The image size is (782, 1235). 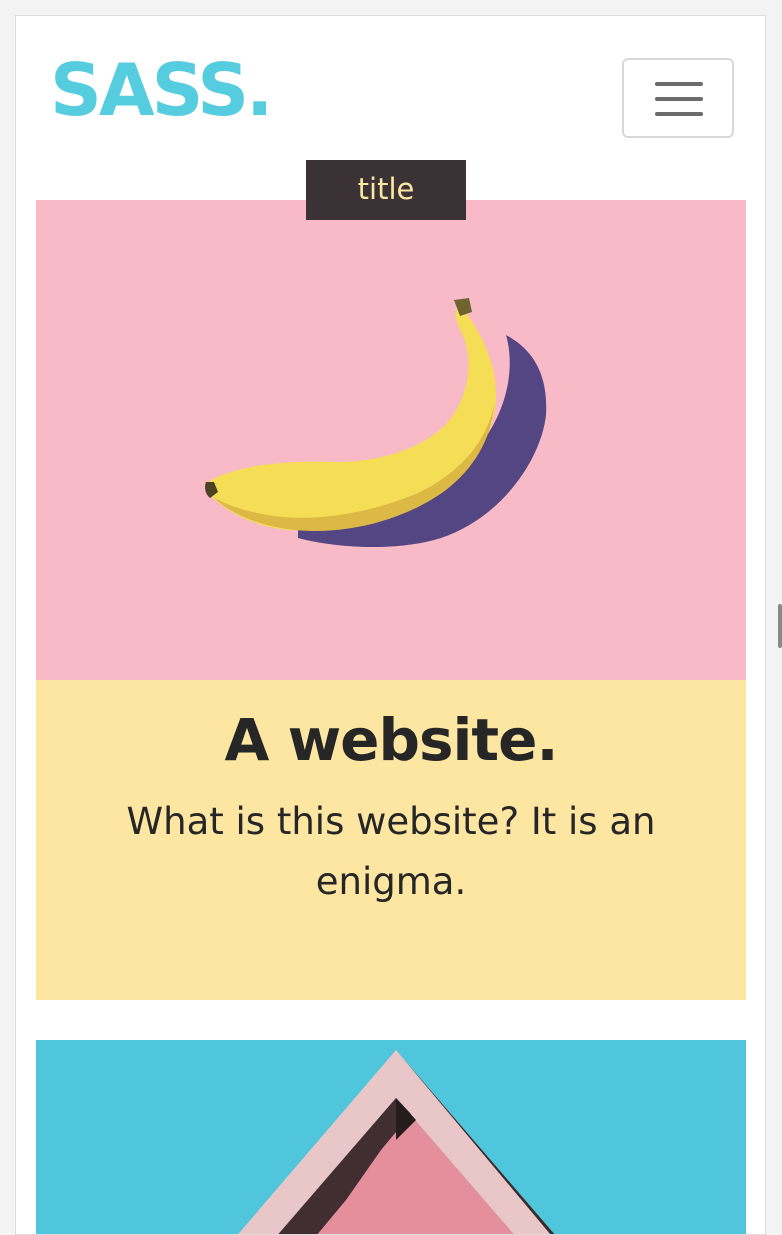 I want to click on card-text: What is this website? It is an enigma., so click(x=391, y=851).